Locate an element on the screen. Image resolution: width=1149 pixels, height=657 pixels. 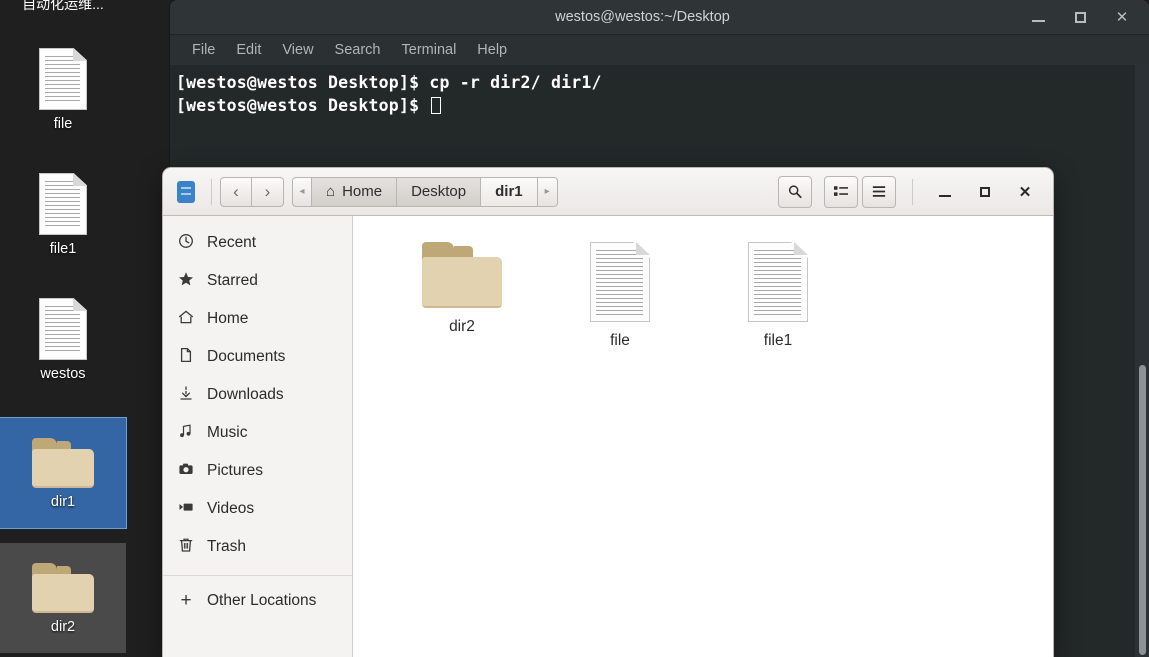
sidebar-item-label: Videos is located at coordinates (231, 508).